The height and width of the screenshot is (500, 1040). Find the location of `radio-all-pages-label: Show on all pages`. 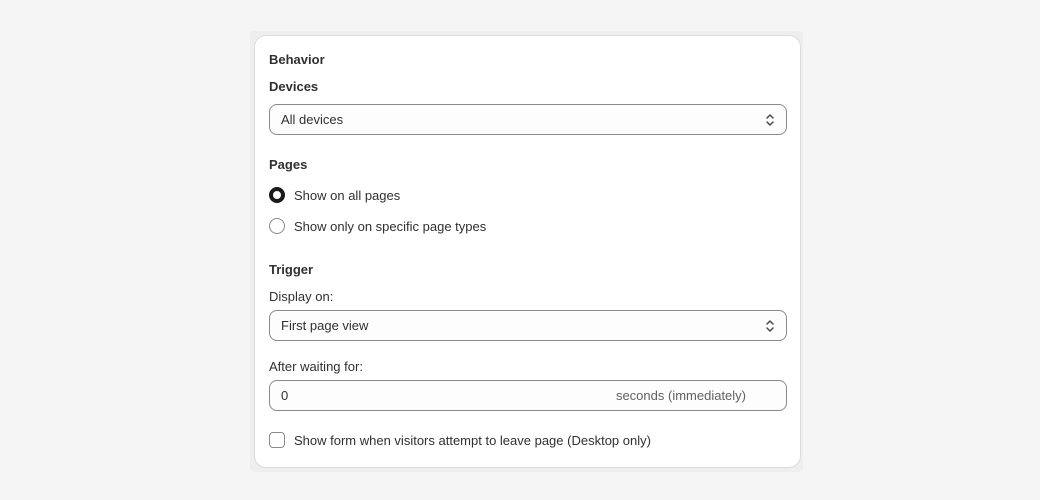

radio-all-pages-label: Show on all pages is located at coordinates (347, 195).